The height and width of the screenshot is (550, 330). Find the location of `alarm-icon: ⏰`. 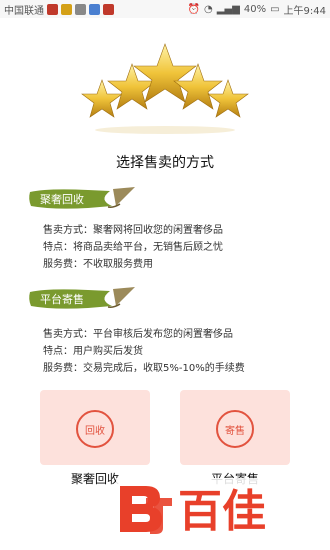

alarm-icon: ⏰ is located at coordinates (194, 9).